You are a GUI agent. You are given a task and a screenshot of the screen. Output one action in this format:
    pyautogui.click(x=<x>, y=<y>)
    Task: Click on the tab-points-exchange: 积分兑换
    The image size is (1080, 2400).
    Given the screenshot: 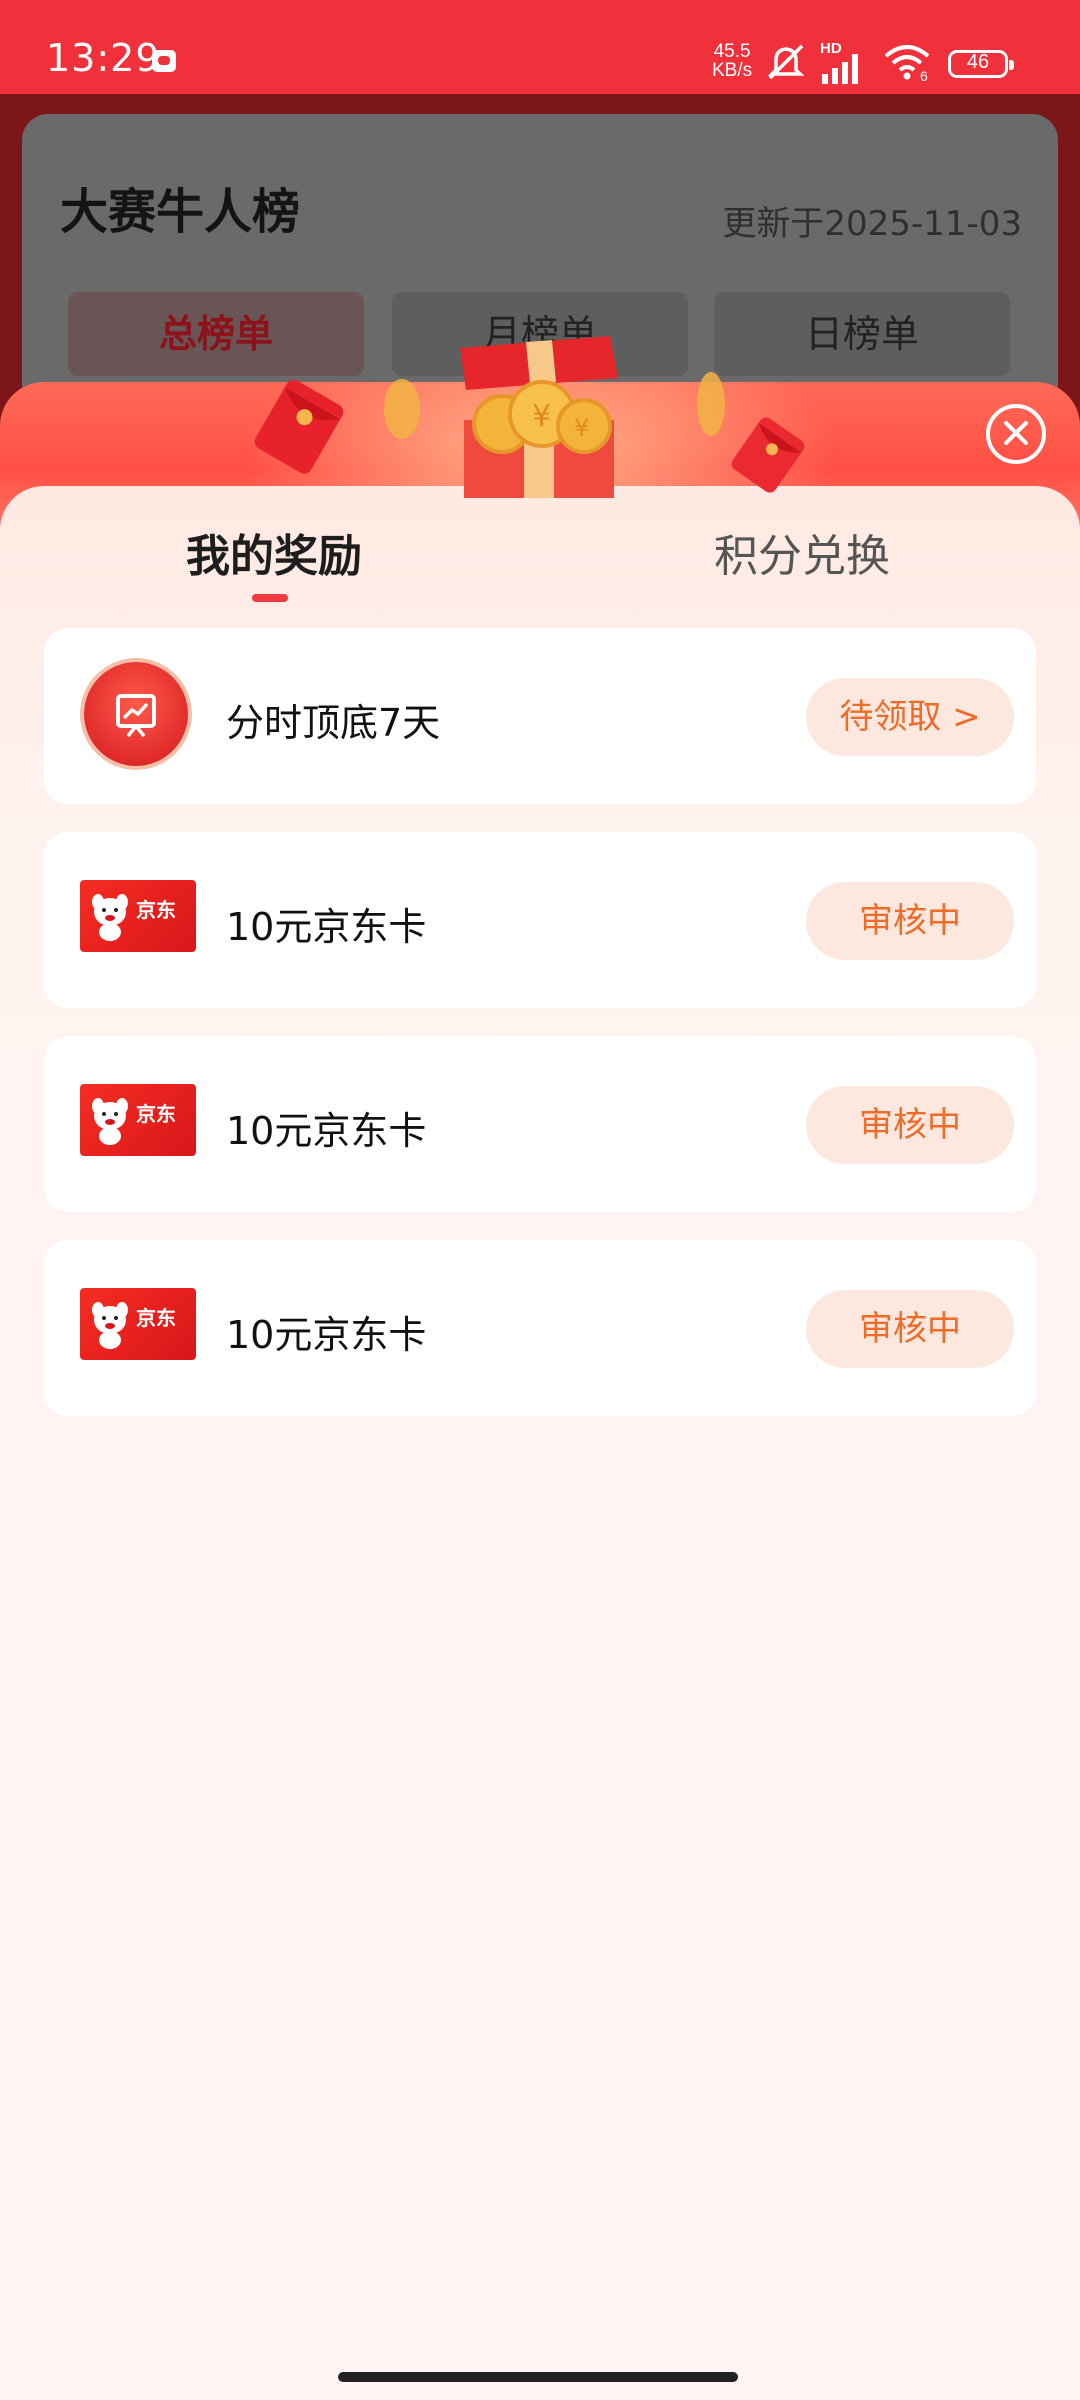 What is the action you would take?
    pyautogui.click(x=802, y=552)
    